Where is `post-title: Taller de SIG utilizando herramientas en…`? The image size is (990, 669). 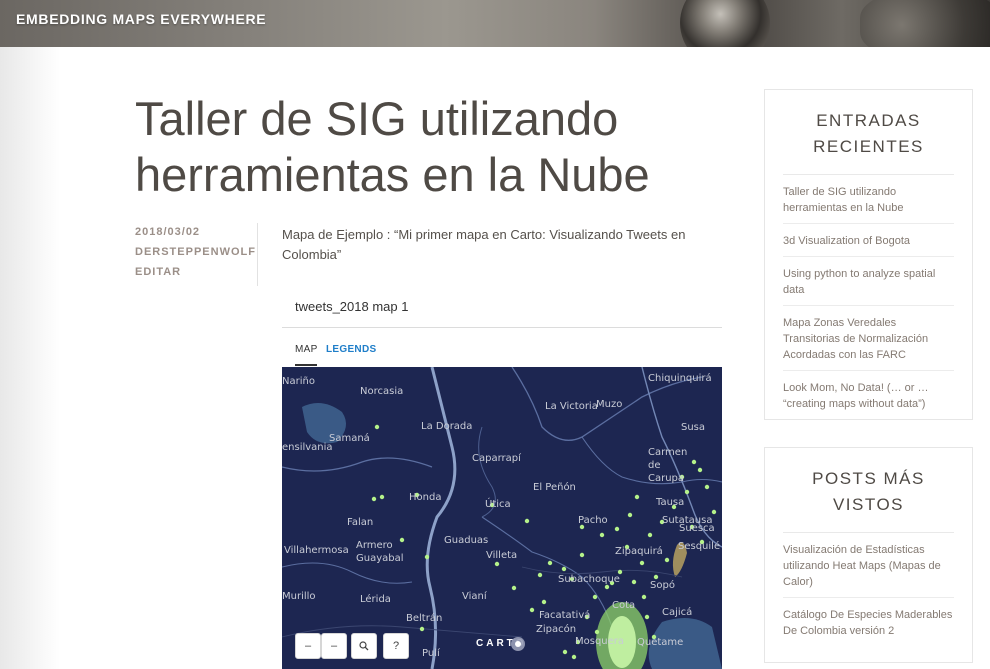
post-title: Taller de SIG utilizando herramientas en… is located at coordinates (435, 147).